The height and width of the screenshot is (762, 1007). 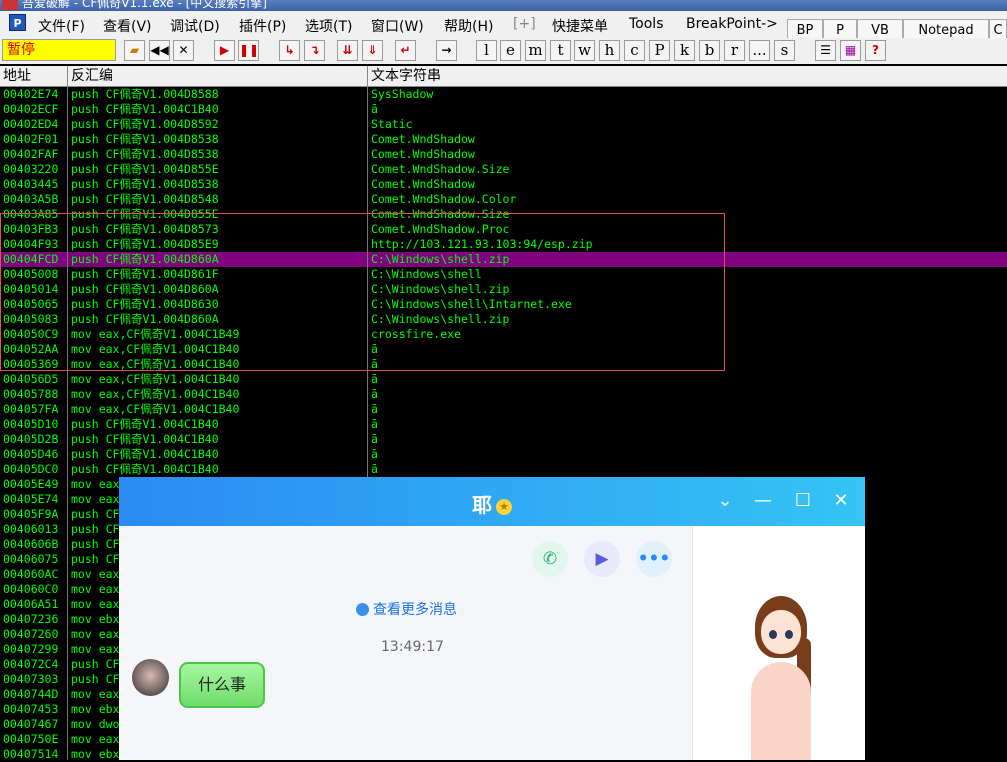 What do you see at coordinates (145, 94) in the screenshot?
I see `row-disassembly: push CF佩奇V1.004D8588` at bounding box center [145, 94].